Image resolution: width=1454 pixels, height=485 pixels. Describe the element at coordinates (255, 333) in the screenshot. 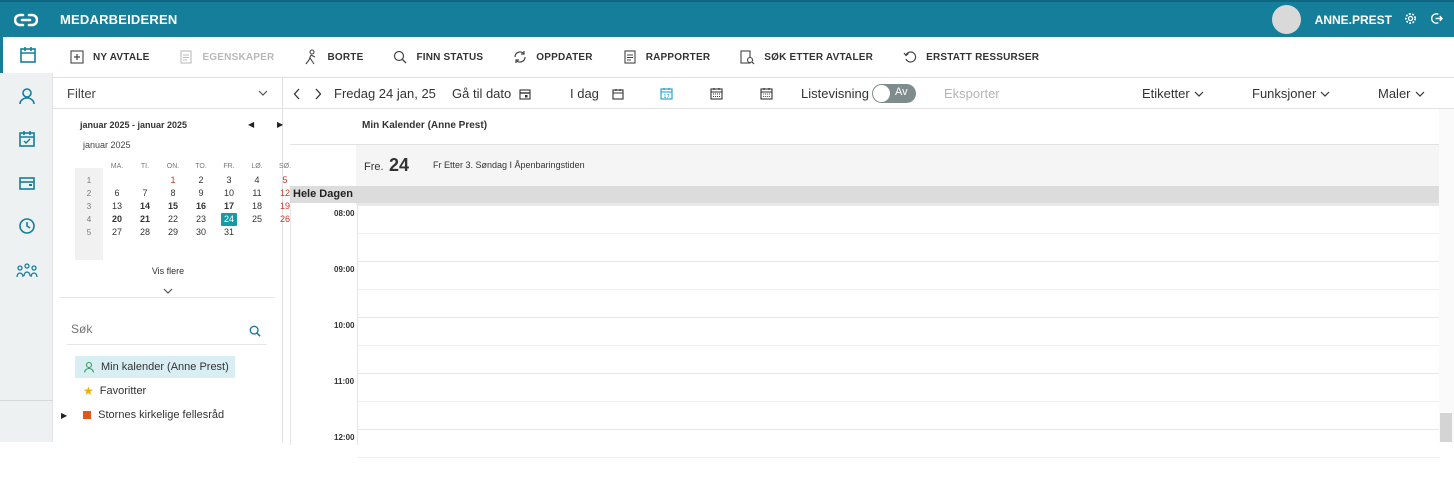

I see `search-icon` at that location.